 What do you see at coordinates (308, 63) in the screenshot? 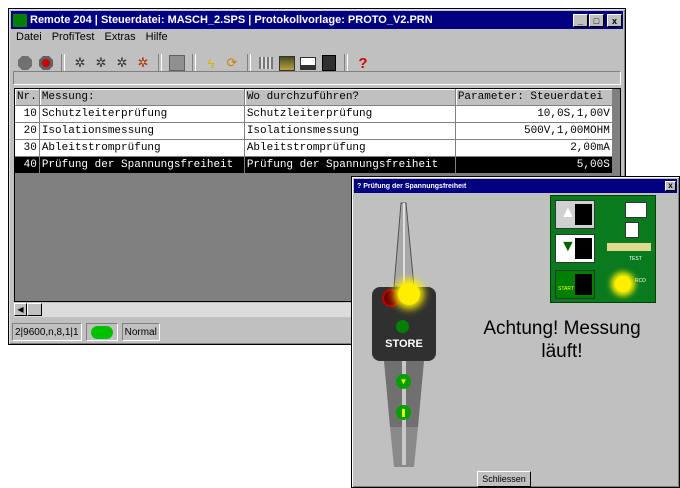
I see `print-icon` at bounding box center [308, 63].